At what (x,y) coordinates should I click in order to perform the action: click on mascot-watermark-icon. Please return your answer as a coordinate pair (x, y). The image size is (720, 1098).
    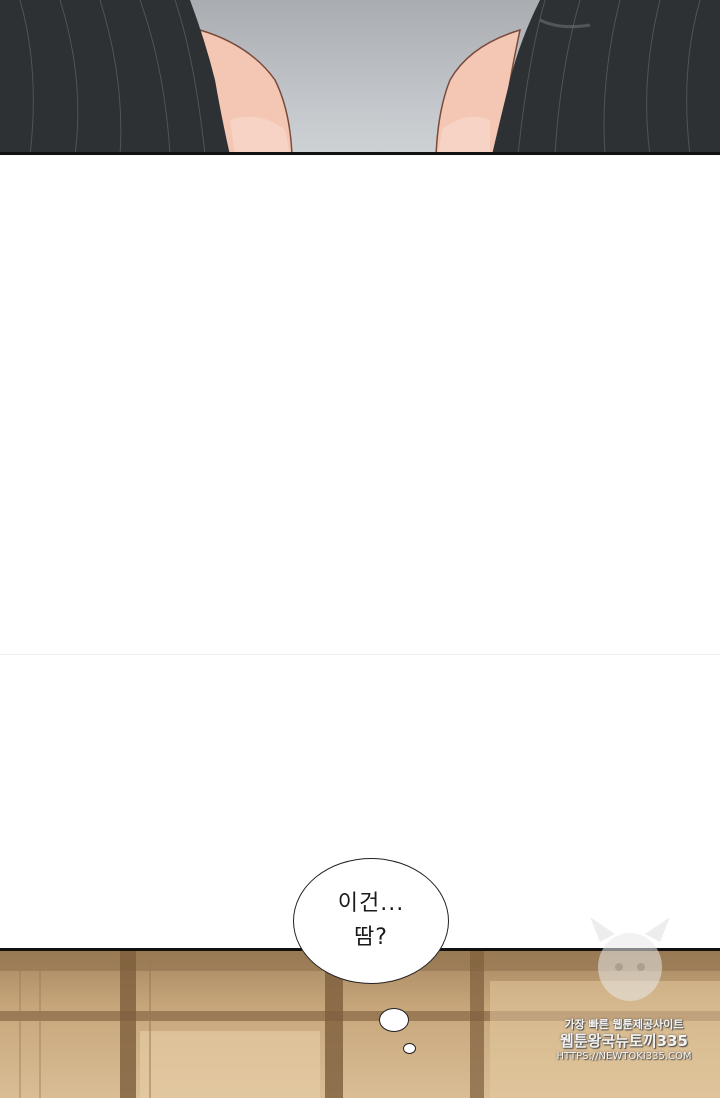
    Looking at the image, I should click on (630, 959).